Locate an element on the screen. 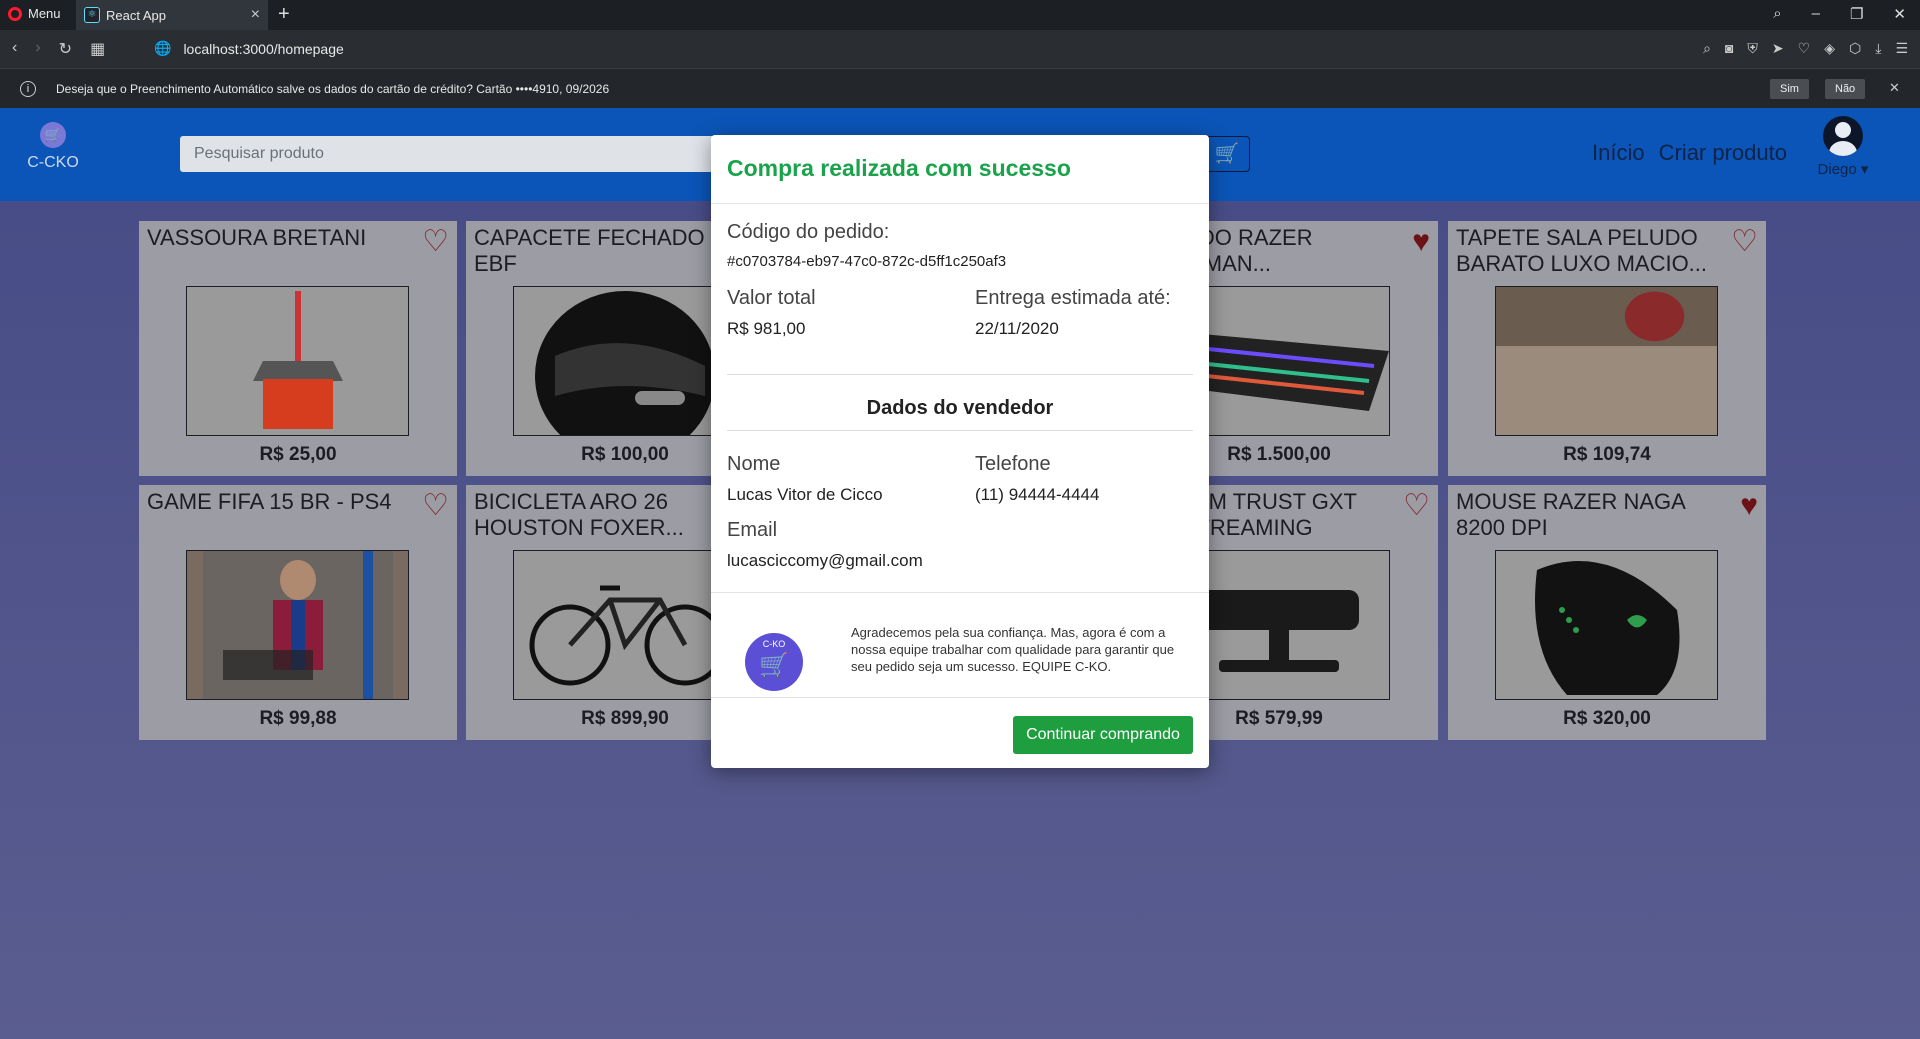  search-page-icon: ⌕ is located at coordinates (1707, 48).